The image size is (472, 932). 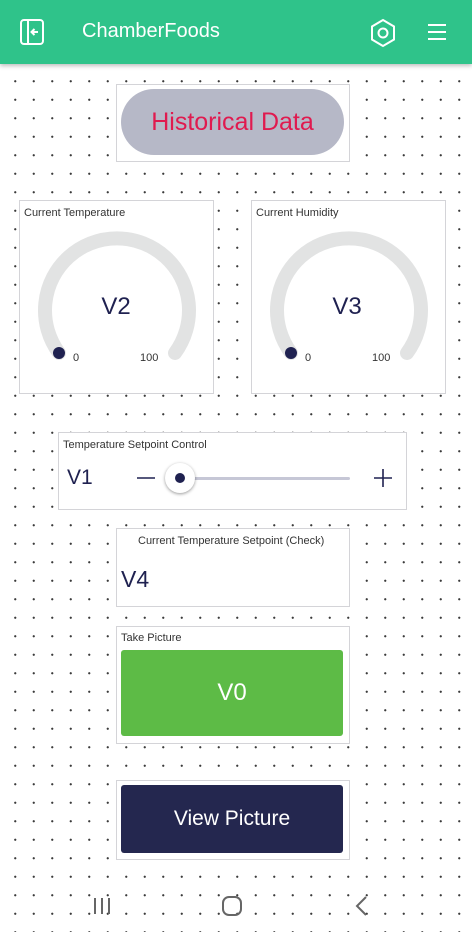 What do you see at coordinates (151, 638) in the screenshot?
I see `take-picture-label: Take Picture` at bounding box center [151, 638].